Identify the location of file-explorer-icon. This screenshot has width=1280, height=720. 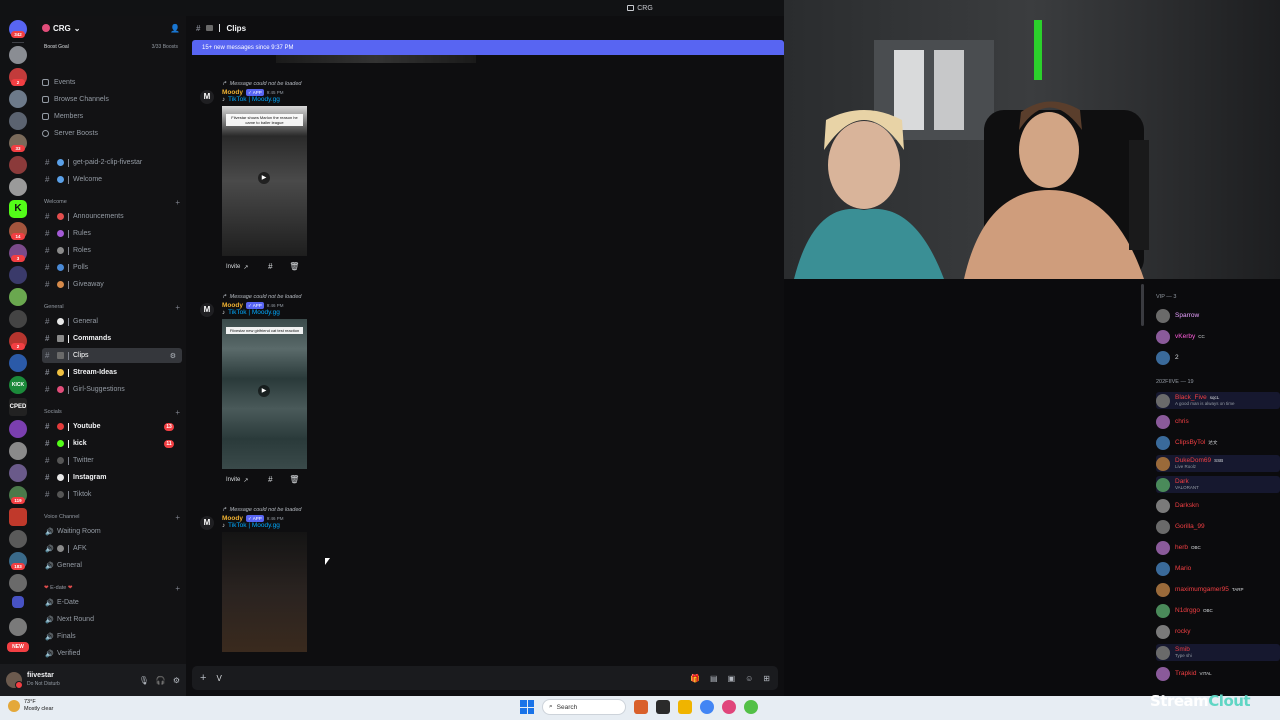
(685, 707).